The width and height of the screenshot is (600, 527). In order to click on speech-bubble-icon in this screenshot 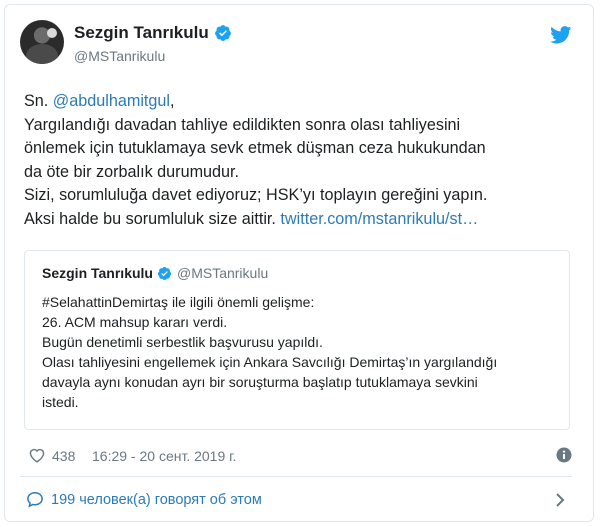, I will do `click(35, 499)`.